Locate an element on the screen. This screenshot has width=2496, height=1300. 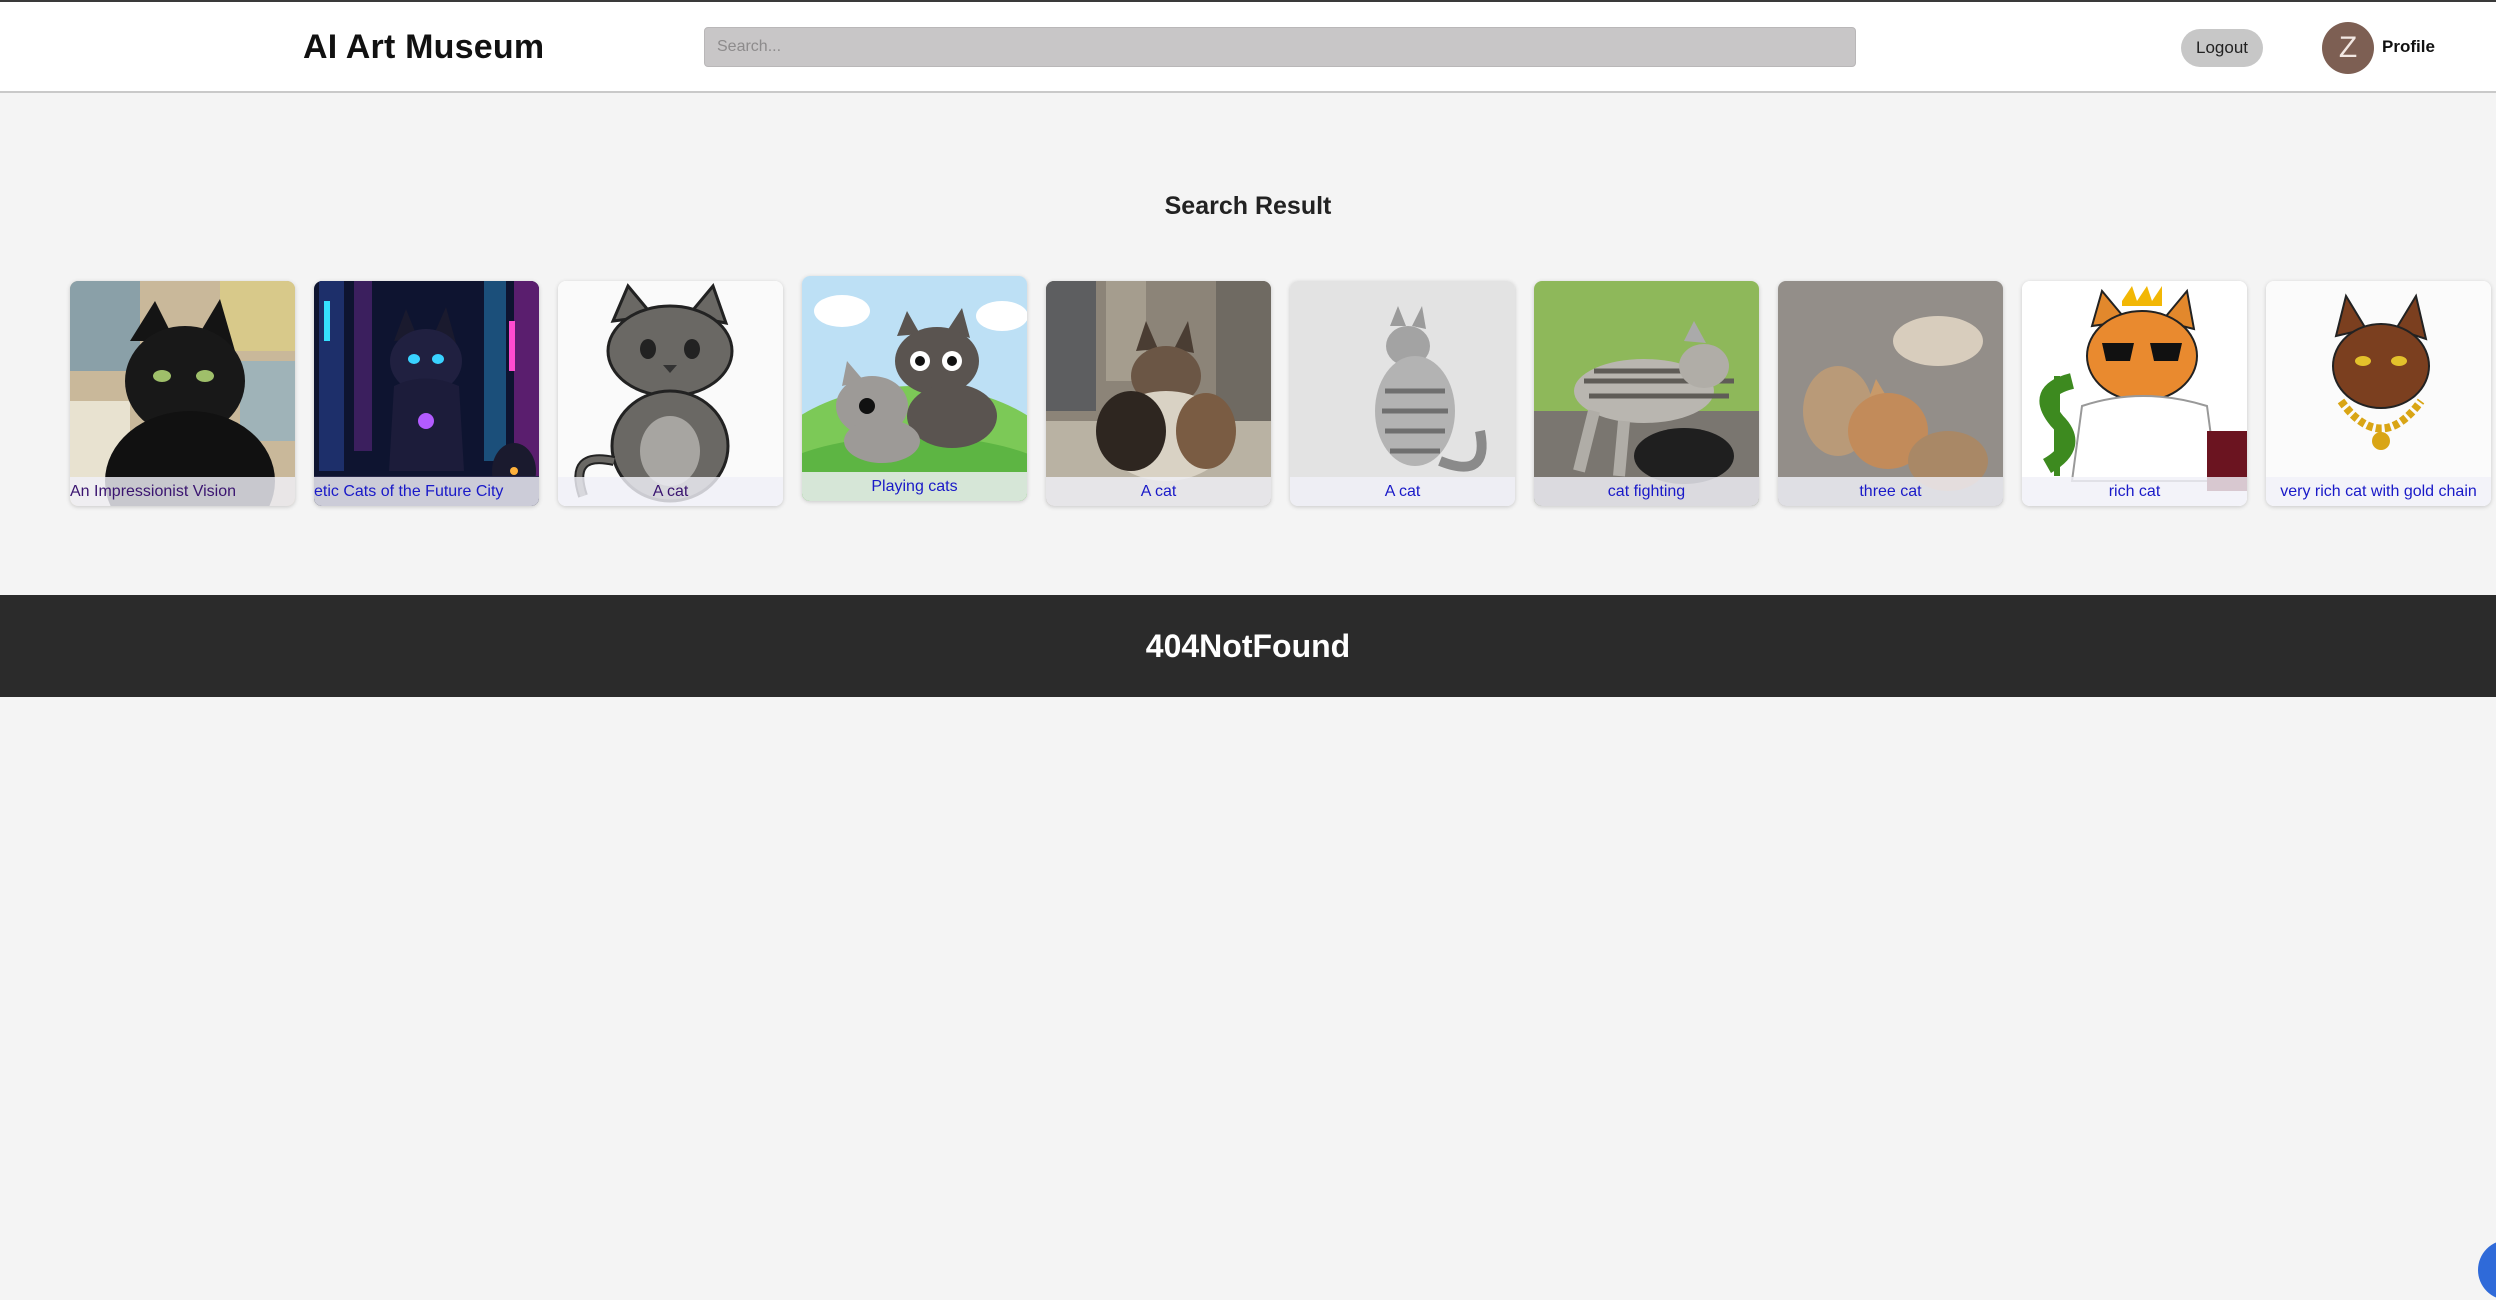
avatar: Z is located at coordinates (2348, 48).